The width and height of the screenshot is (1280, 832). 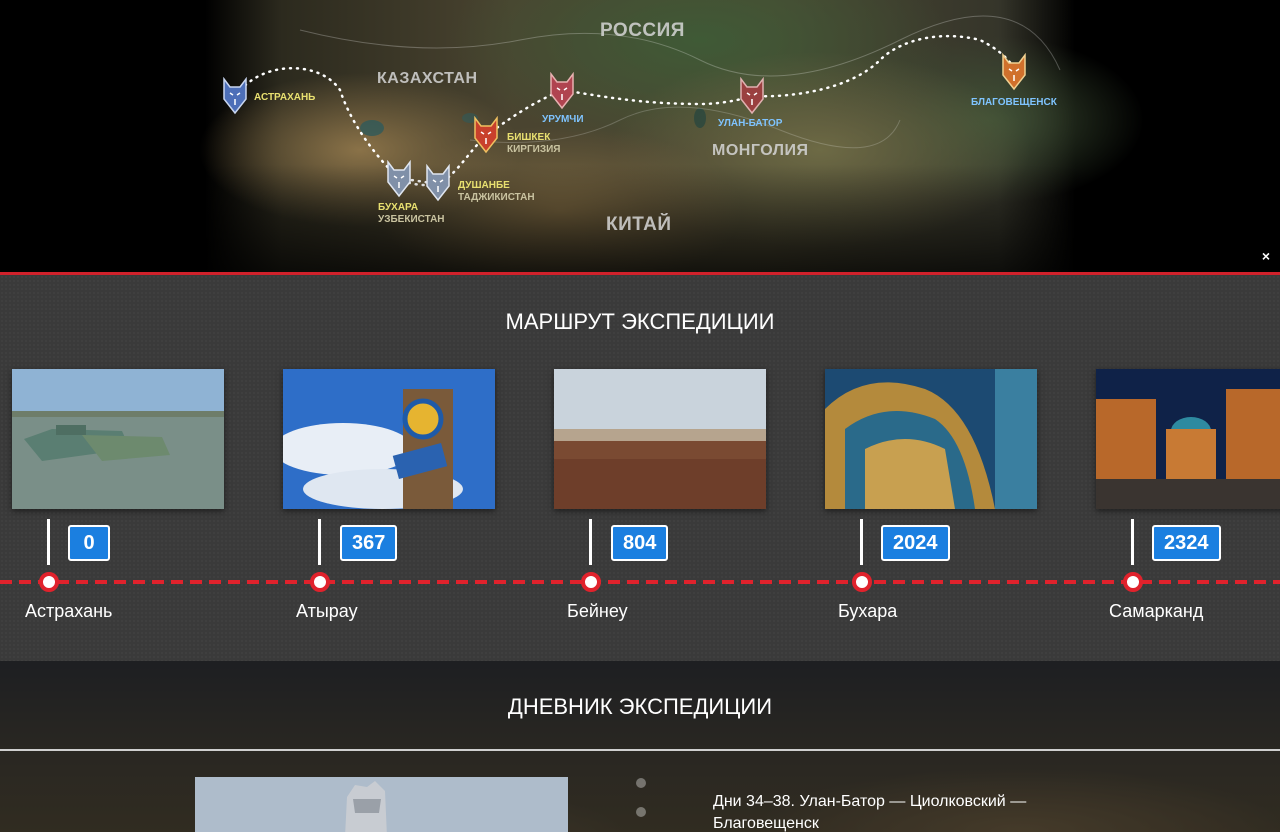 I want to click on city-label-astrakhan: АСТРАХАНЬ, so click(x=285, y=97).